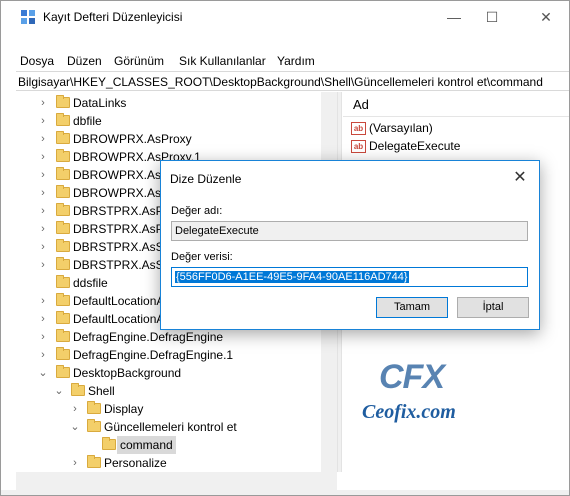  Describe the element at coordinates (206, 179) in the screenshot. I see `dialog-title: Dize Düzenle` at that location.